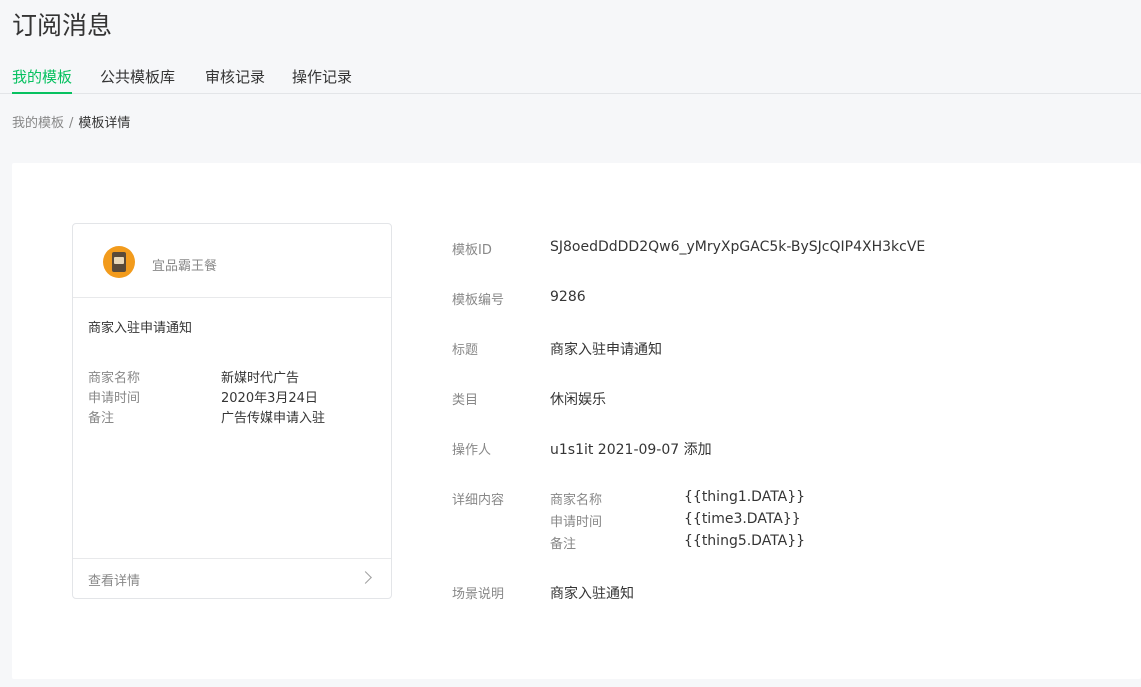 The height and width of the screenshot is (687, 1141). I want to click on field-key: 申请时间, so click(114, 398).